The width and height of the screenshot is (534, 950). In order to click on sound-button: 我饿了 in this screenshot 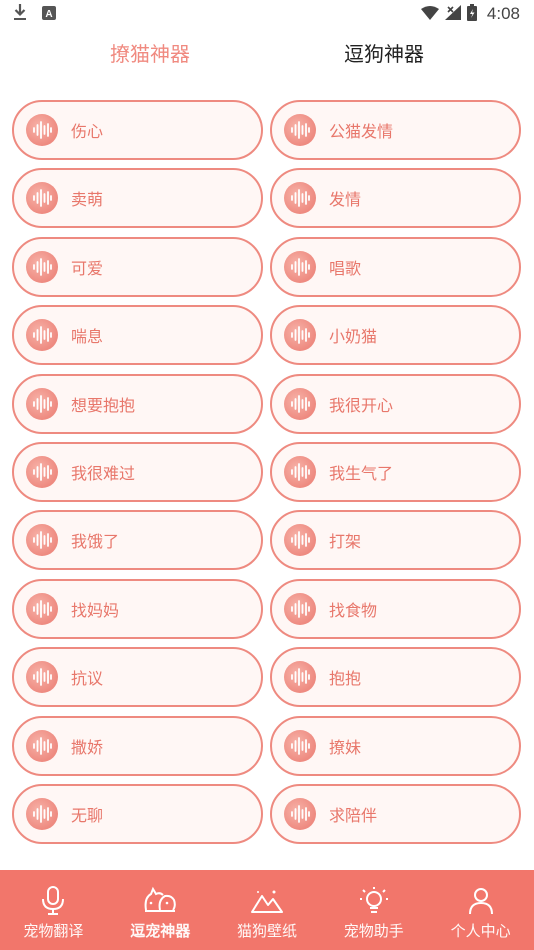, I will do `click(137, 540)`.